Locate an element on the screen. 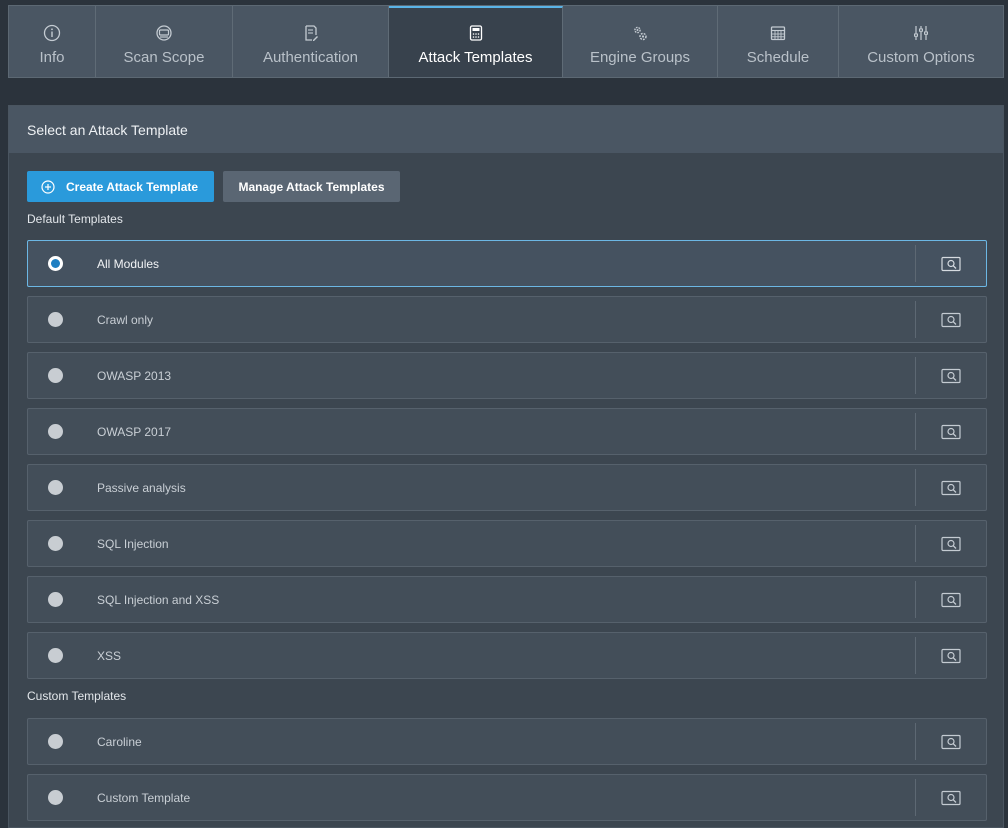 This screenshot has width=1008, height=828. custom-templates-heading: Custom Templates is located at coordinates (77, 696).